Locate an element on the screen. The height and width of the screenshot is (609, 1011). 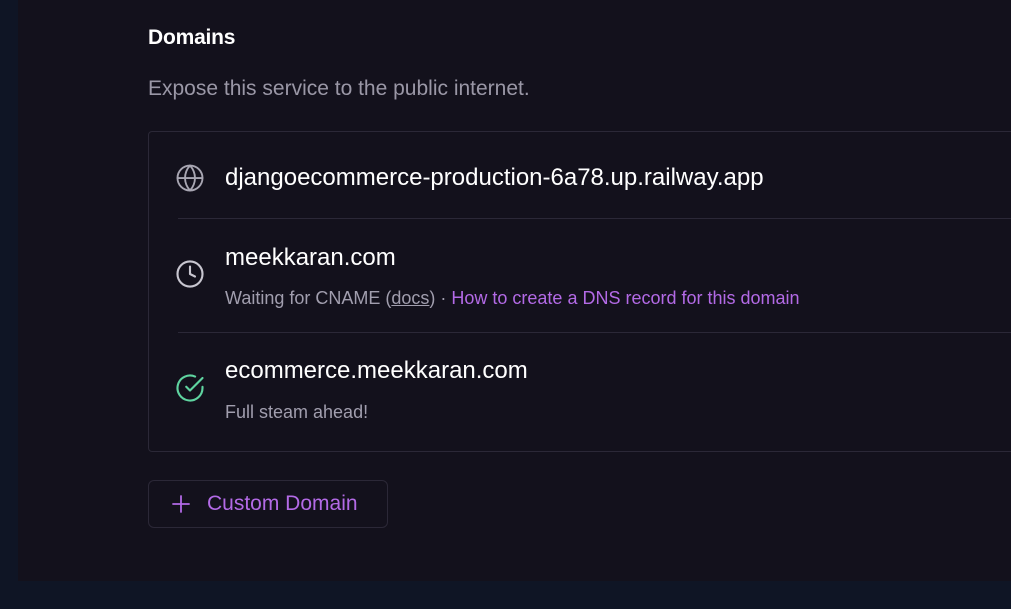
status-text: Waiting for CNAME ( is located at coordinates (308, 298).